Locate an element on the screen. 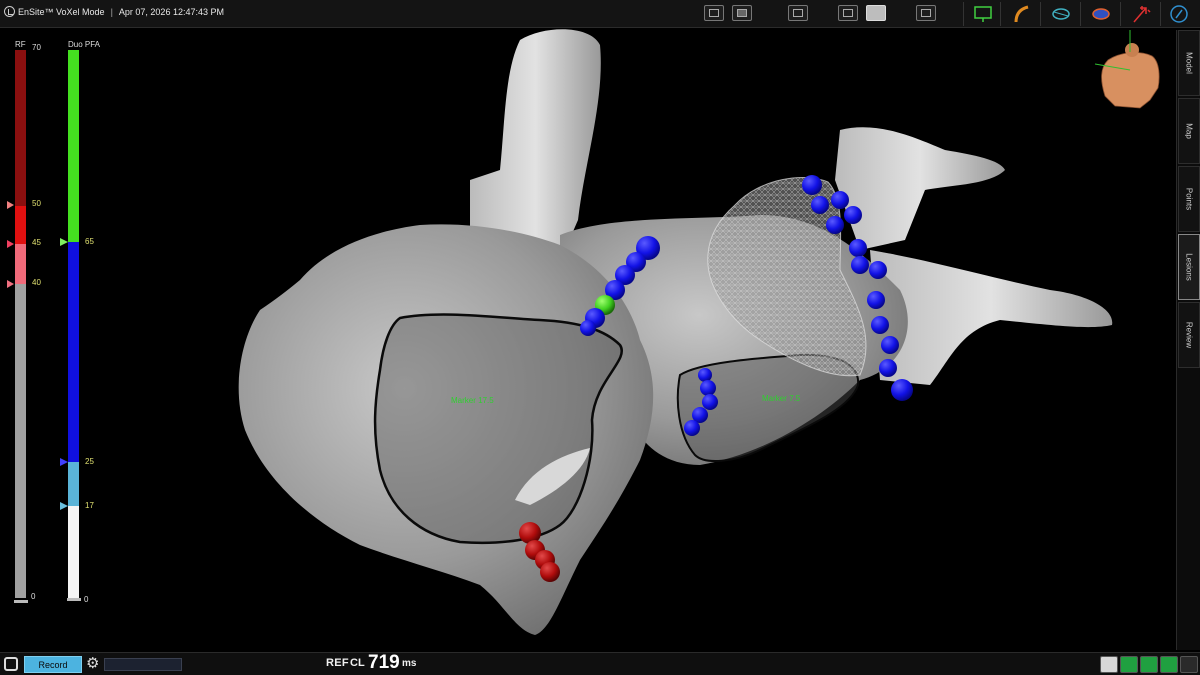 Image resolution: width=1200 pixels, height=675 pixels. message-icon is located at coordinates (1109, 664).